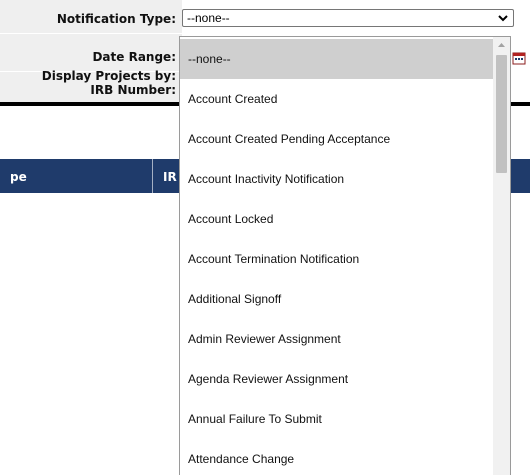 Image resolution: width=530 pixels, height=475 pixels. I want to click on option-agenda-reviewer-assignment: Agenda Reviewer Assignment, so click(337, 379).